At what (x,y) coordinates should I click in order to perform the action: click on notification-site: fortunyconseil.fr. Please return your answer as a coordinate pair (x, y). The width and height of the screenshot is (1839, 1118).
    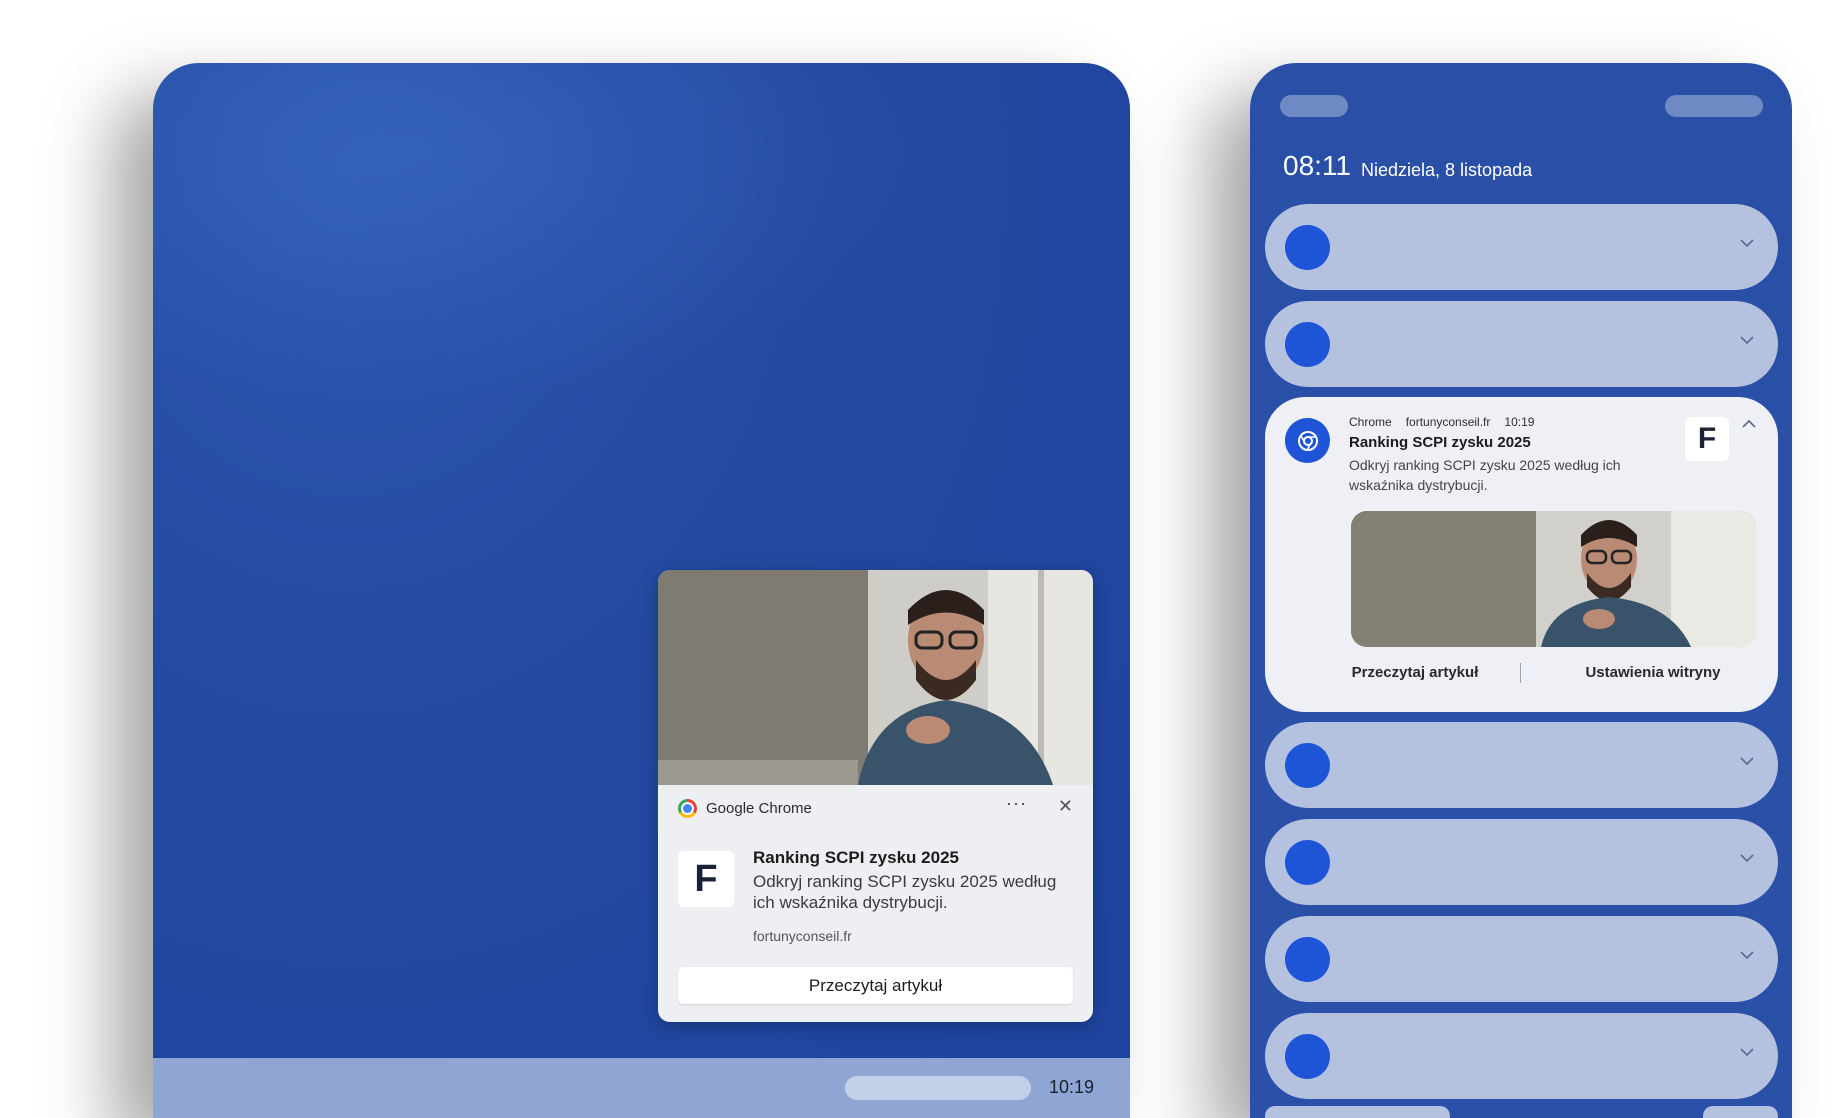
    Looking at the image, I should click on (1448, 422).